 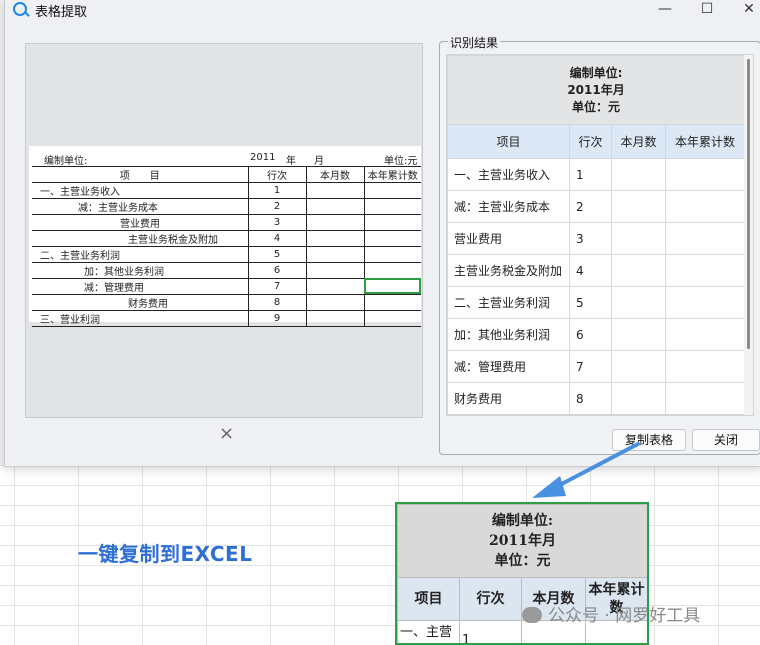 I want to click on scrollbar-thumb, so click(x=748, y=204).